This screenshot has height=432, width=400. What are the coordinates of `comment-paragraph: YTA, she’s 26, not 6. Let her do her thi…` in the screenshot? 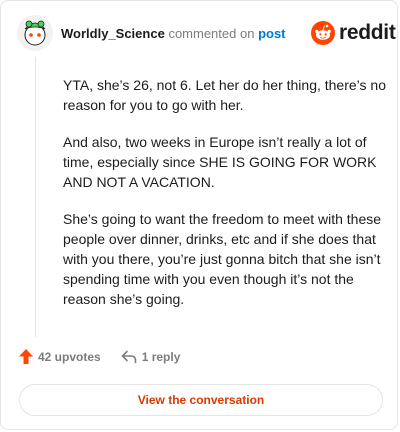 It's located at (224, 95).